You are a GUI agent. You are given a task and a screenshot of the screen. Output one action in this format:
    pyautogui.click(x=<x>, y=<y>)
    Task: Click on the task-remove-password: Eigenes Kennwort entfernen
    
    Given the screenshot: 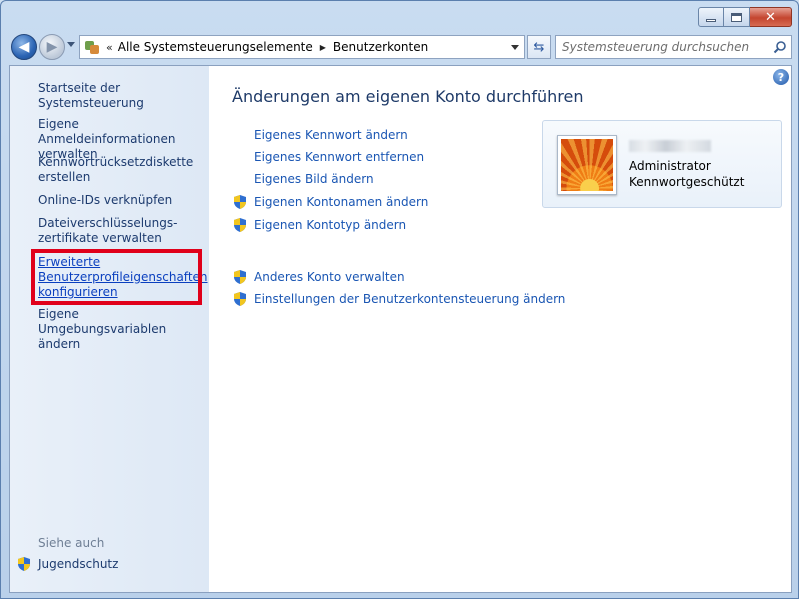 What is the action you would take?
    pyautogui.click(x=328, y=157)
    